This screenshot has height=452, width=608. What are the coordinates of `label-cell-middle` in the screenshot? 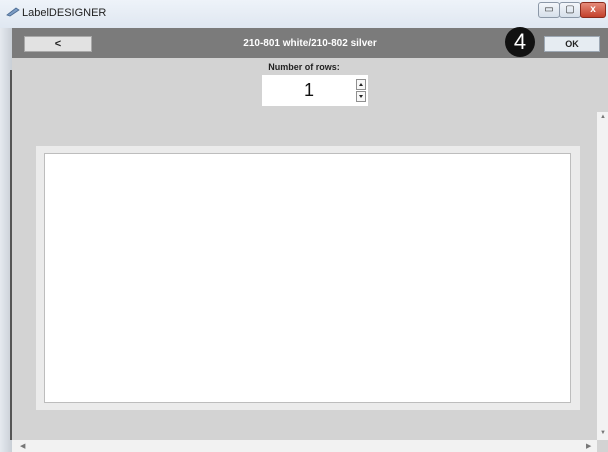 It's located at (307, 308).